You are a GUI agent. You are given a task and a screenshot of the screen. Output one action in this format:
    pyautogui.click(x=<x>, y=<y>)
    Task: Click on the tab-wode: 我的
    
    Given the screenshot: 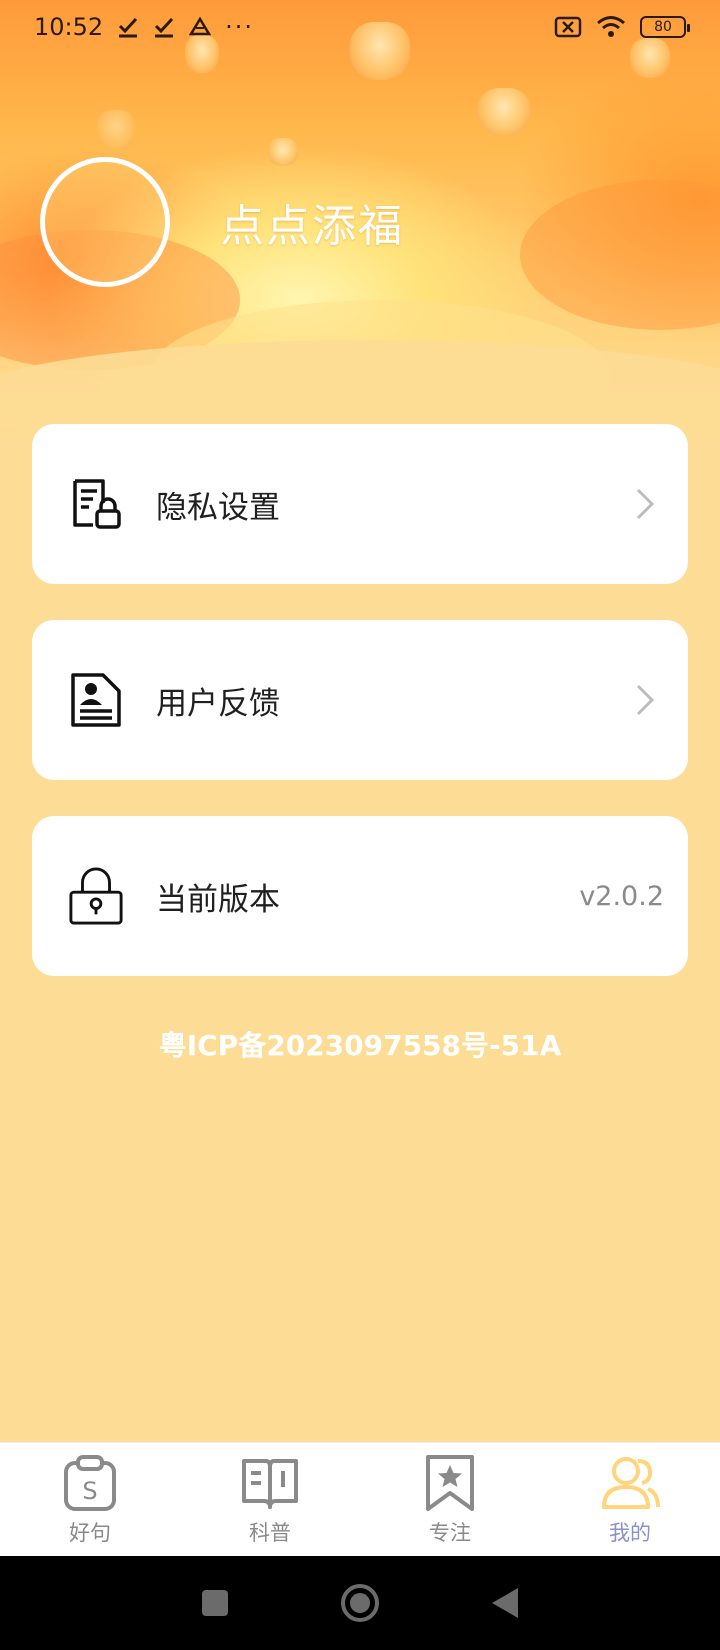 What is the action you would take?
    pyautogui.click(x=630, y=1499)
    